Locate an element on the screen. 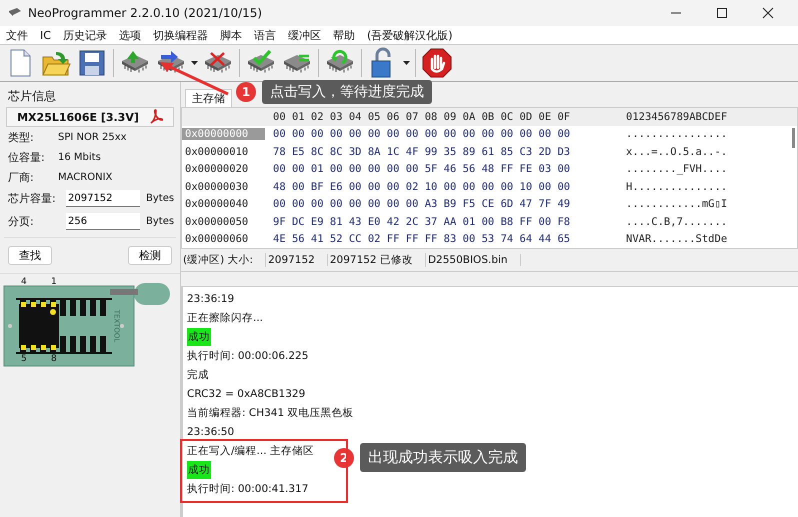  scrollbar-thumb is located at coordinates (793, 138).